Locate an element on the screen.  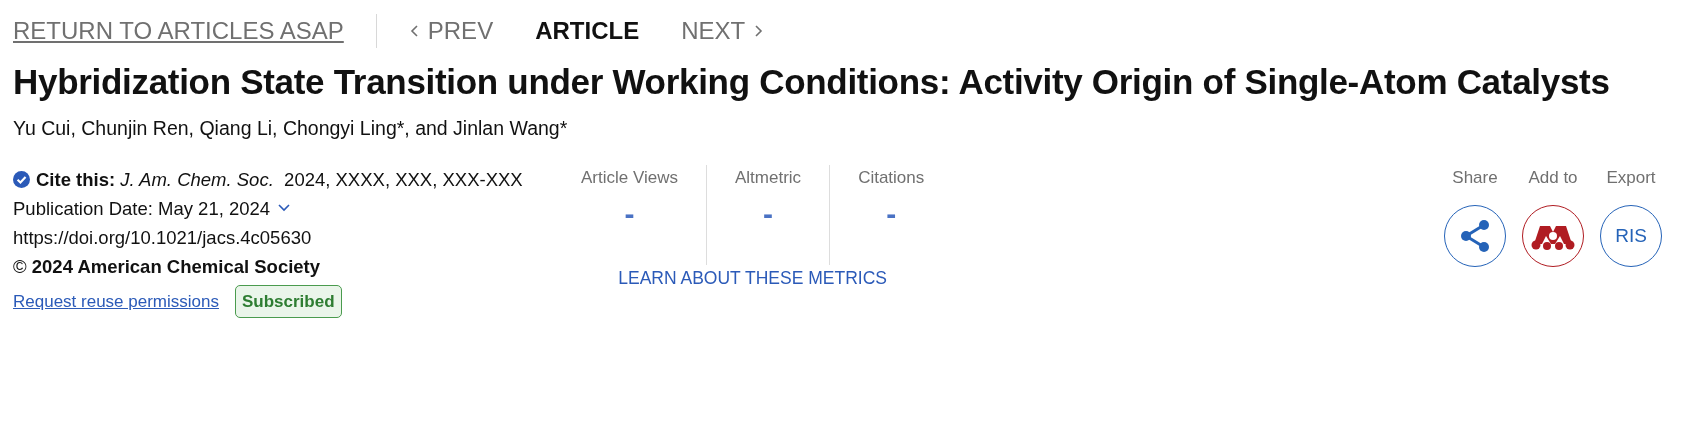
copyright-text: © 2024 American Chemical Society is located at coordinates (167, 267).